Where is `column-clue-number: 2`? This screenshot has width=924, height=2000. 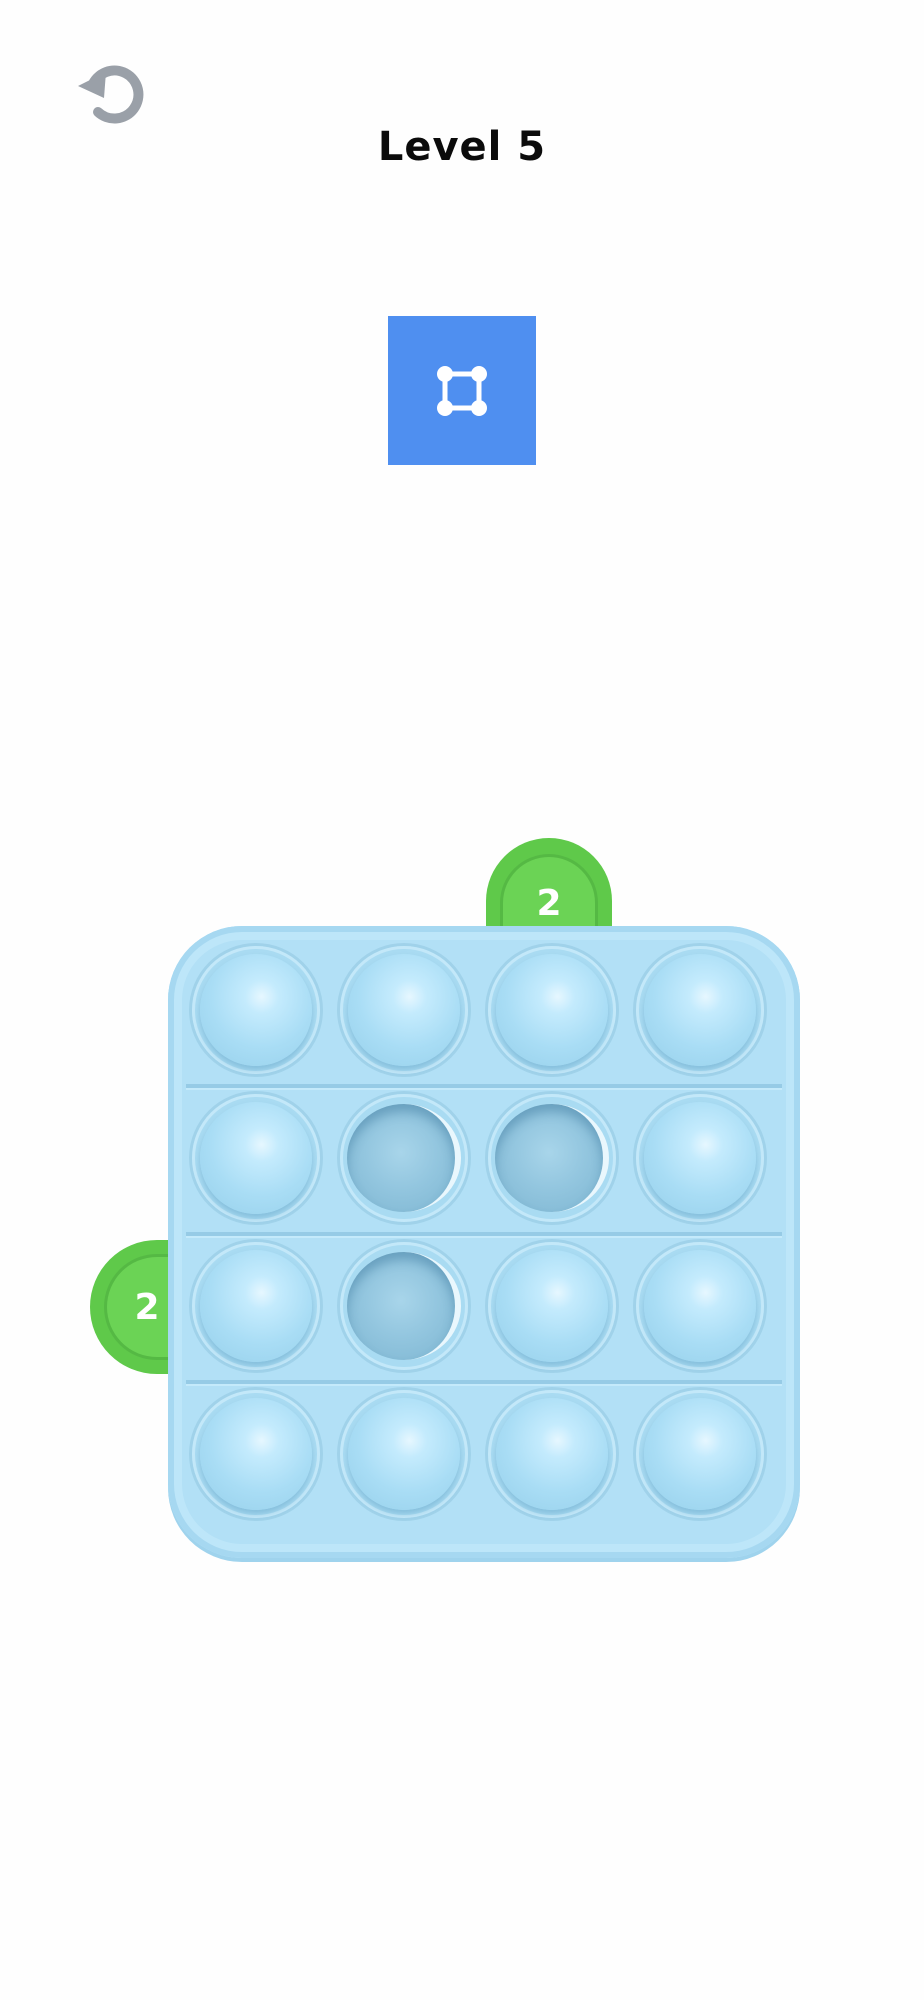 column-clue-number: 2 is located at coordinates (549, 903).